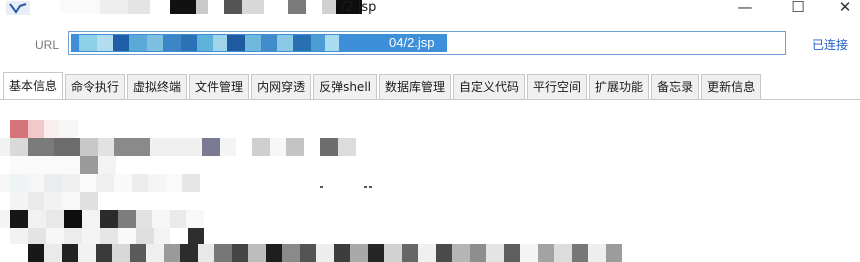 This screenshot has height=262, width=860. What do you see at coordinates (18, 8) in the screenshot?
I see `app-icon` at bounding box center [18, 8].